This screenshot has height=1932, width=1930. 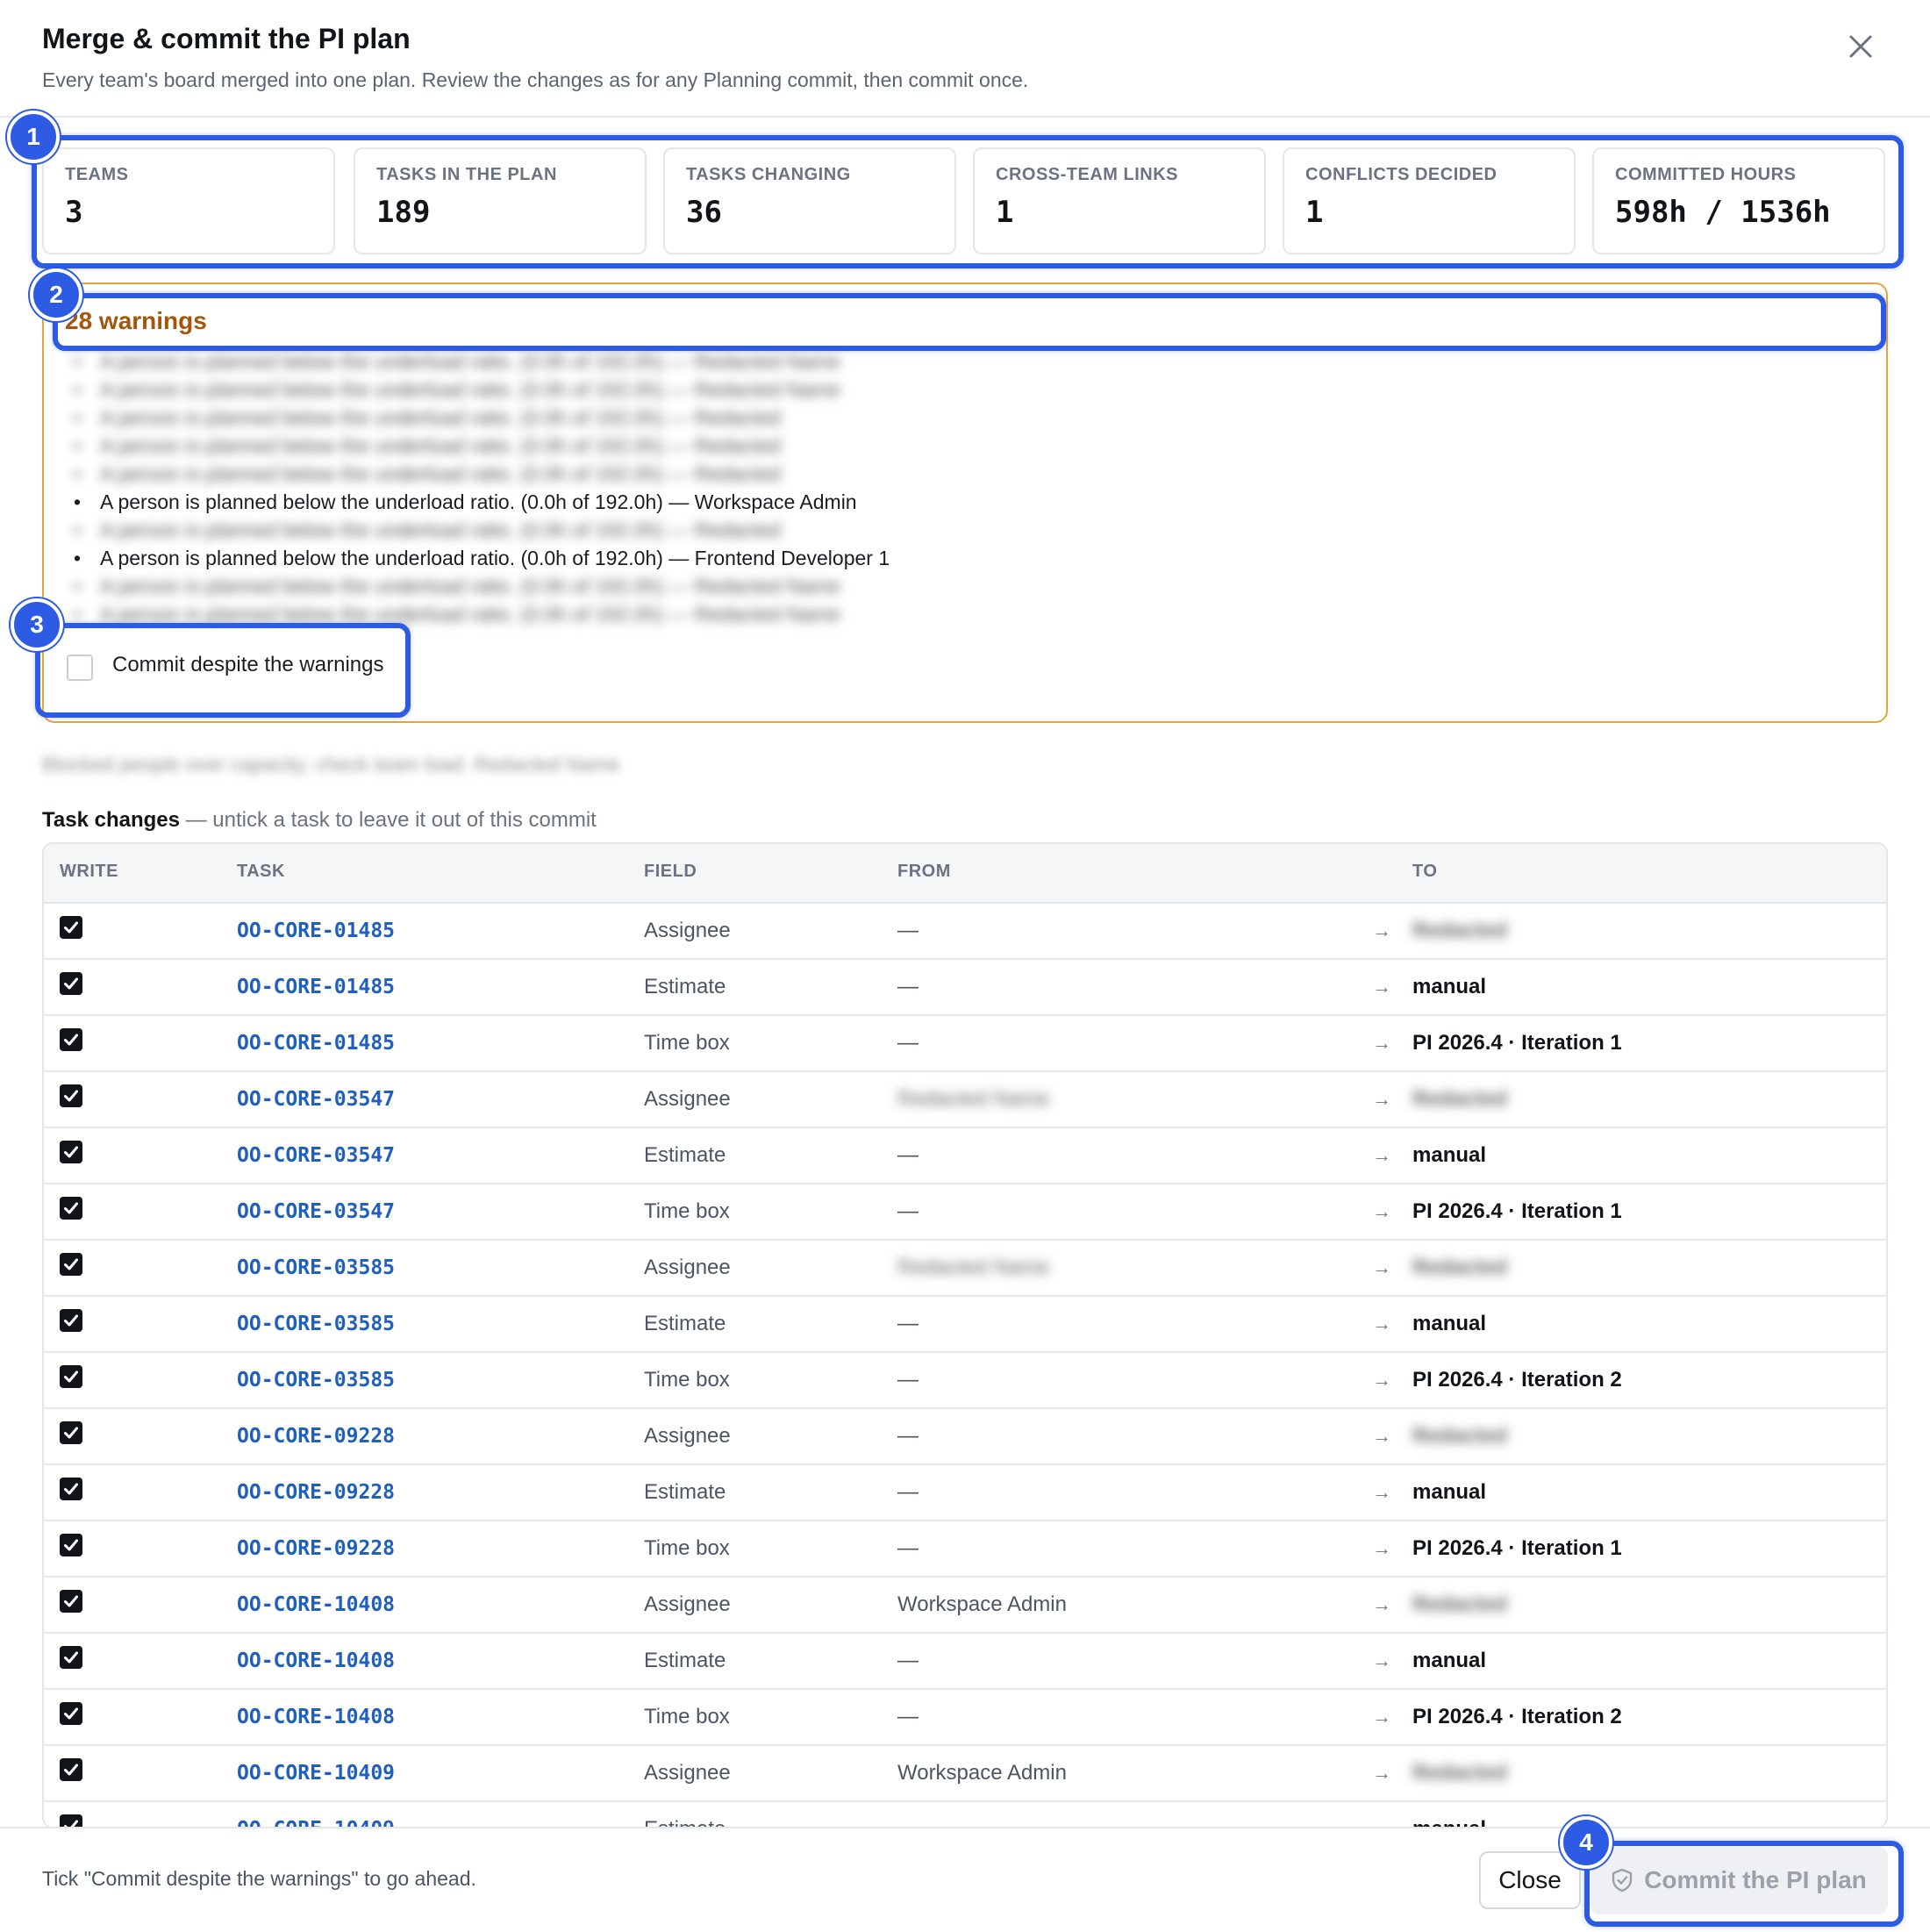 What do you see at coordinates (89, 871) in the screenshot?
I see `column-header-write: WRITE` at bounding box center [89, 871].